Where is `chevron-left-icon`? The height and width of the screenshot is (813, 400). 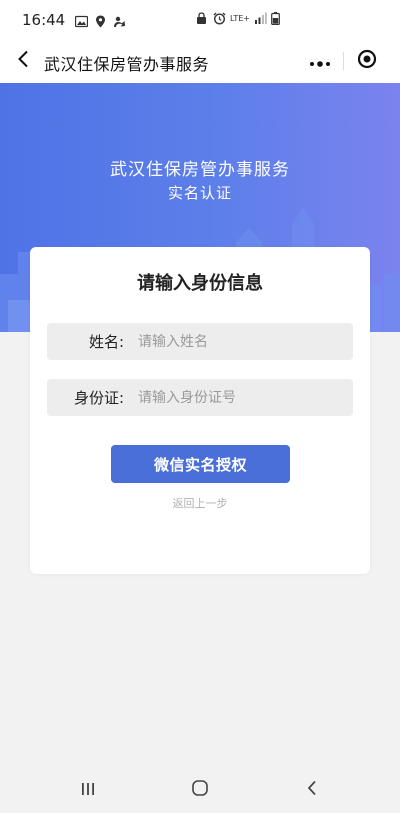 chevron-left-icon is located at coordinates (23, 61).